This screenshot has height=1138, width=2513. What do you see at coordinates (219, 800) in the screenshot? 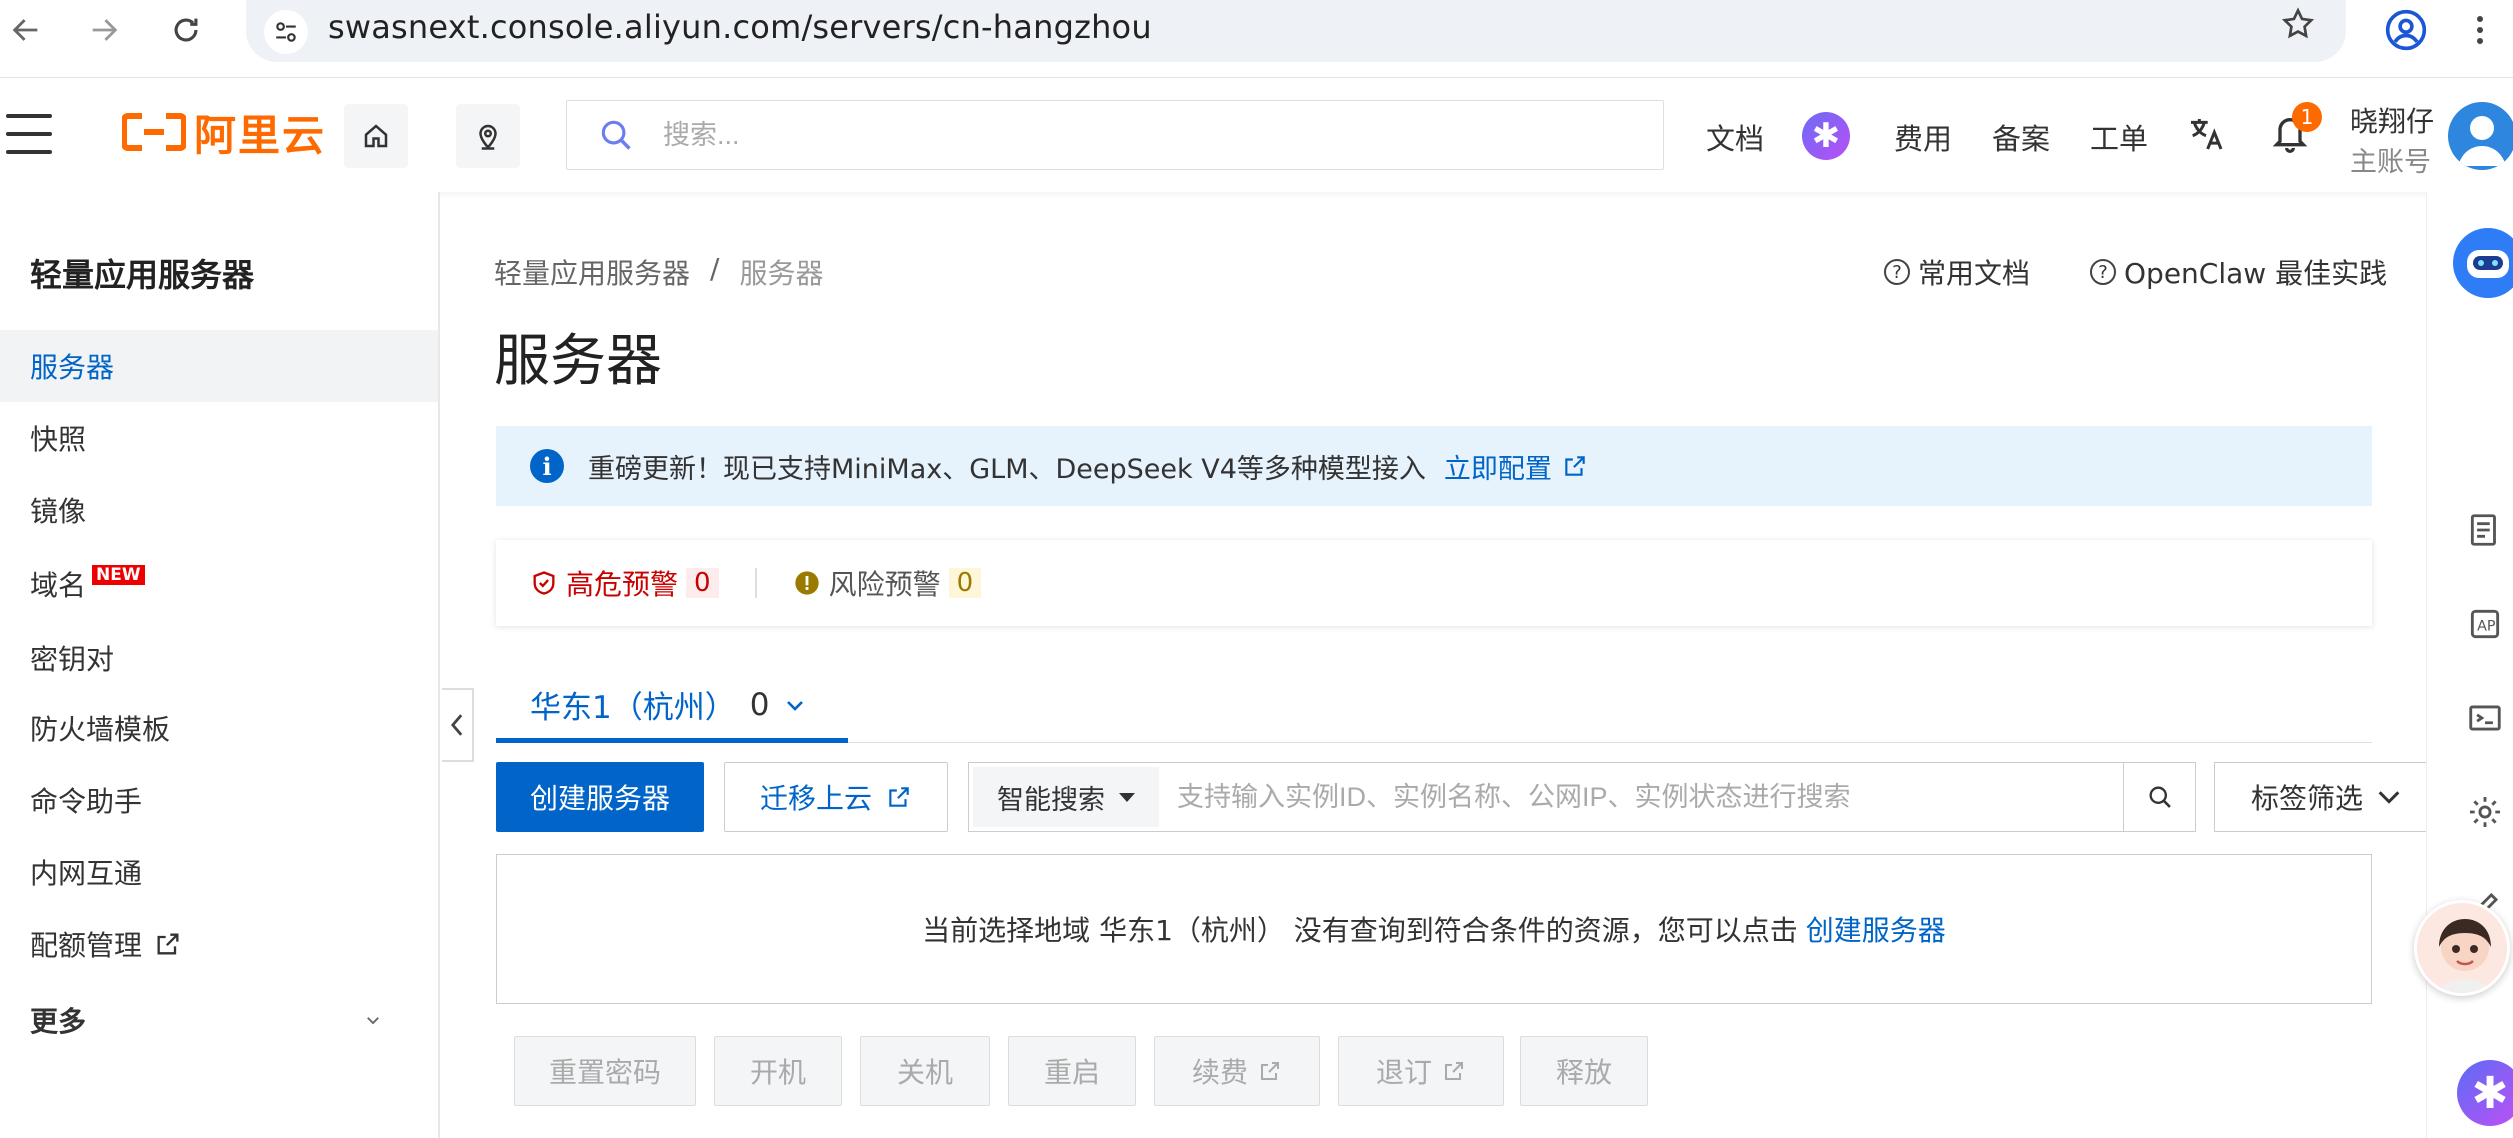
I see `sidebar-item-command-assistant: 命令助手` at bounding box center [219, 800].